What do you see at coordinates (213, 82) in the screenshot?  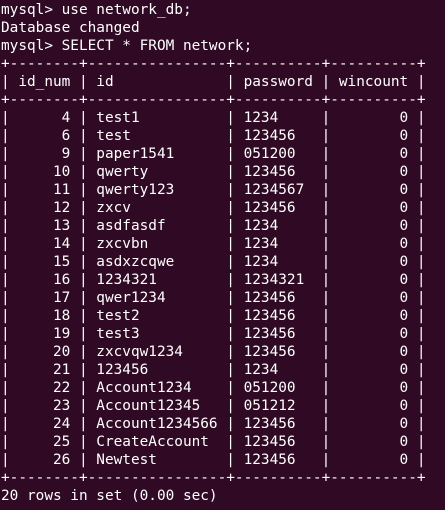 I see `table-header-row: | id_num | id | password | wincount |` at bounding box center [213, 82].